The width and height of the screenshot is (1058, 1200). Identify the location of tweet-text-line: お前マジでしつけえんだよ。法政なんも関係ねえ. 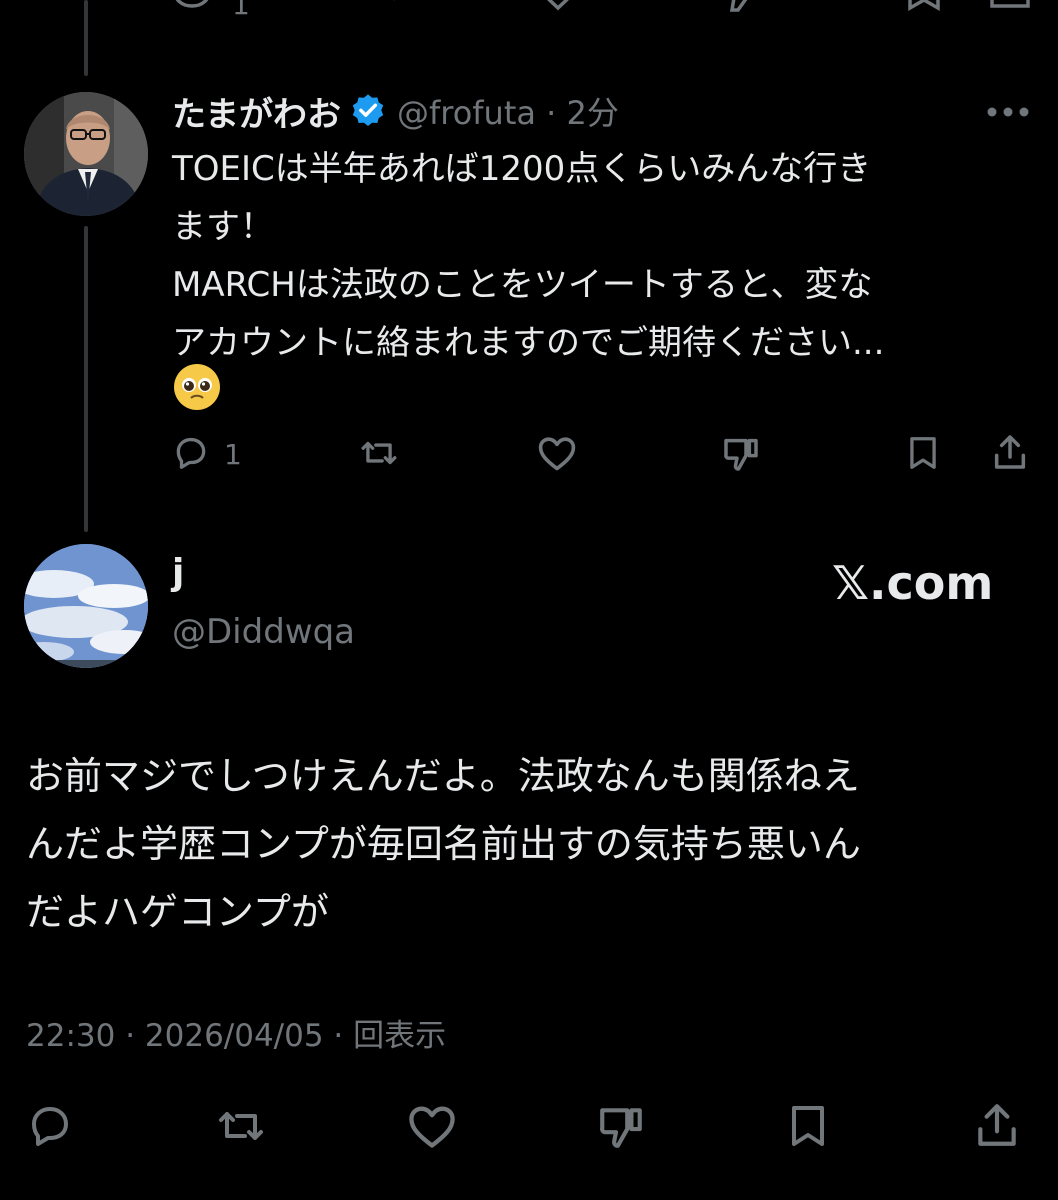
(443, 776).